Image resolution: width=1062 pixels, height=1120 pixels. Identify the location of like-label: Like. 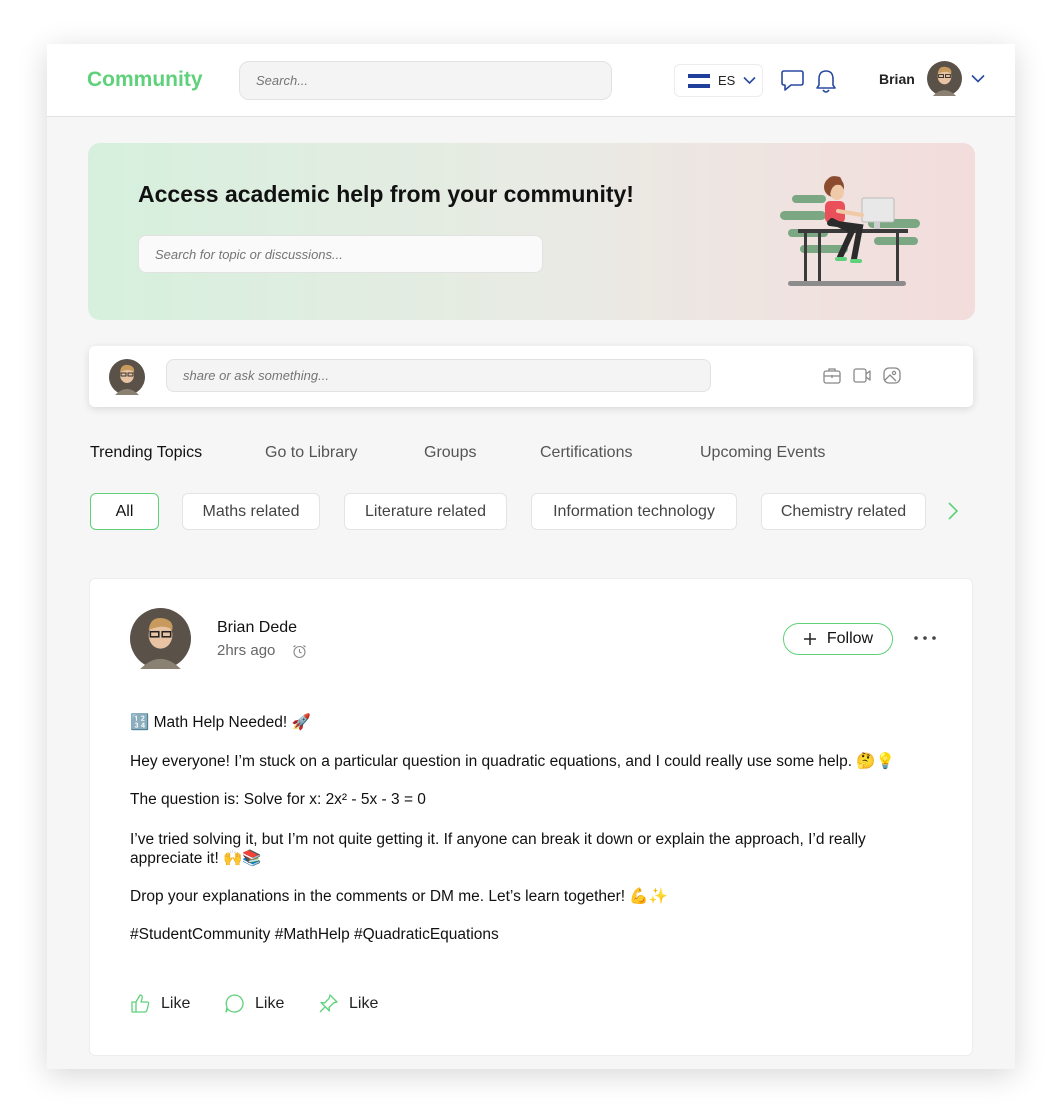
(176, 1003).